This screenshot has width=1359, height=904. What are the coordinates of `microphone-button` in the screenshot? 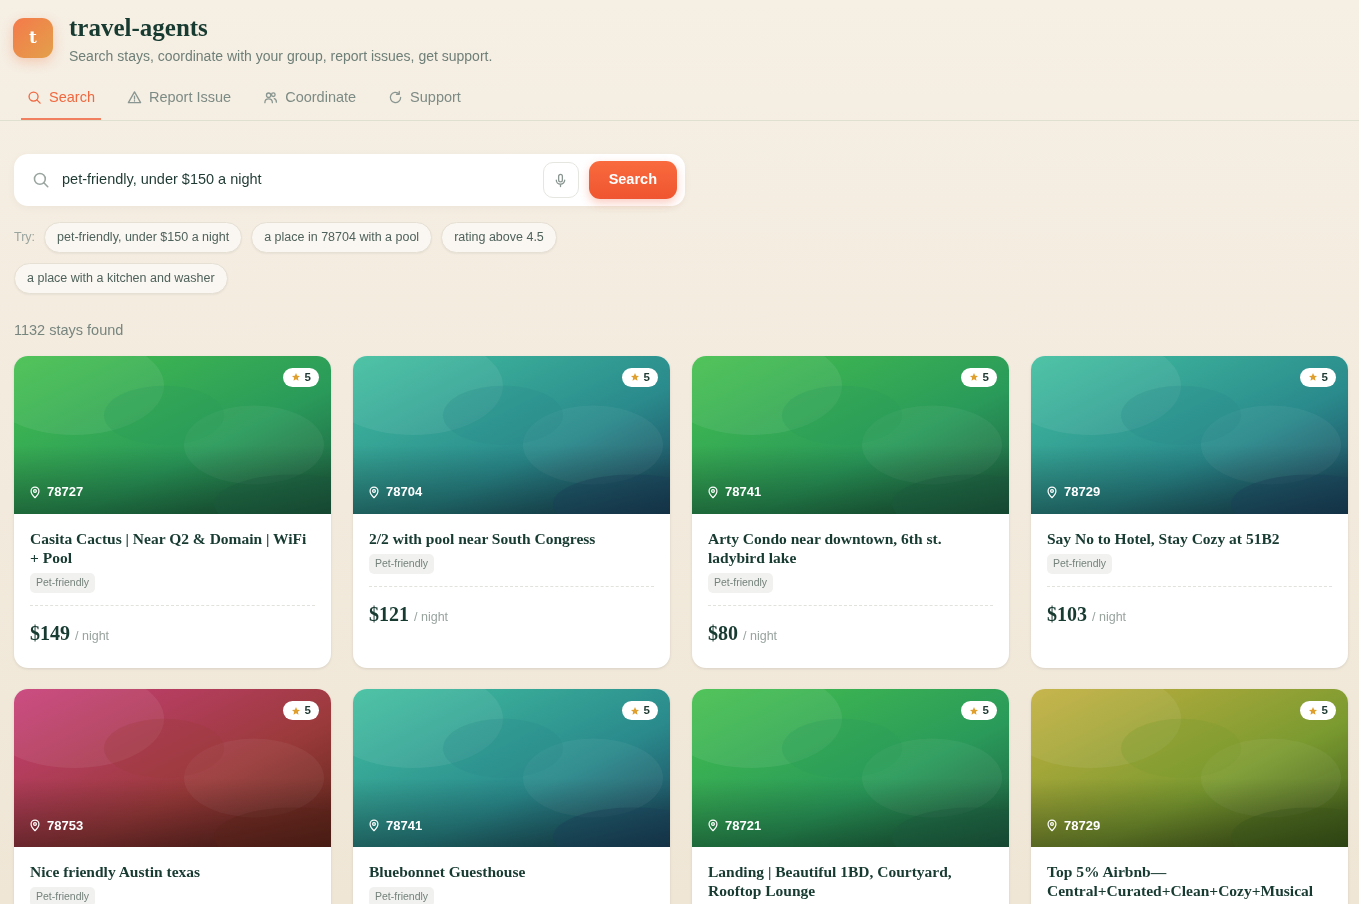 It's located at (560, 180).